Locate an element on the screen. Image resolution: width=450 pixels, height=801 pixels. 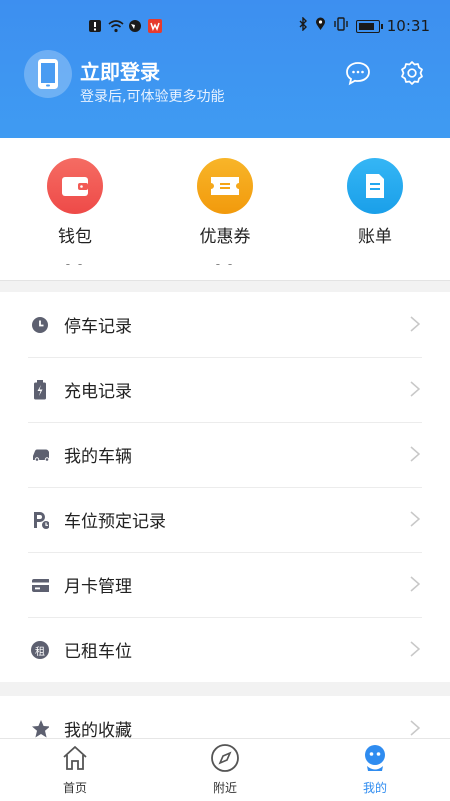
message-icon is located at coordinates (358, 74).